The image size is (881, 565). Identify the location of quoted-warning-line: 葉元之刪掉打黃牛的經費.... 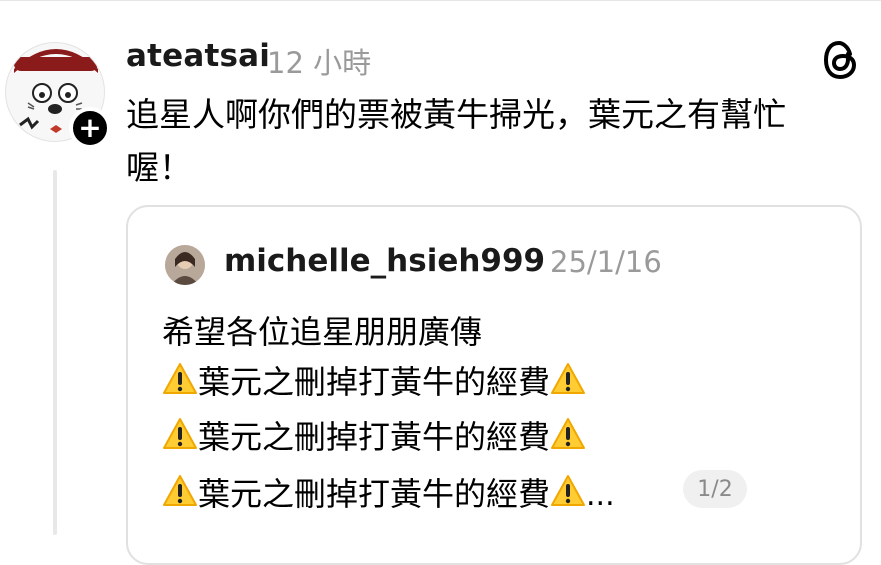
(388, 492).